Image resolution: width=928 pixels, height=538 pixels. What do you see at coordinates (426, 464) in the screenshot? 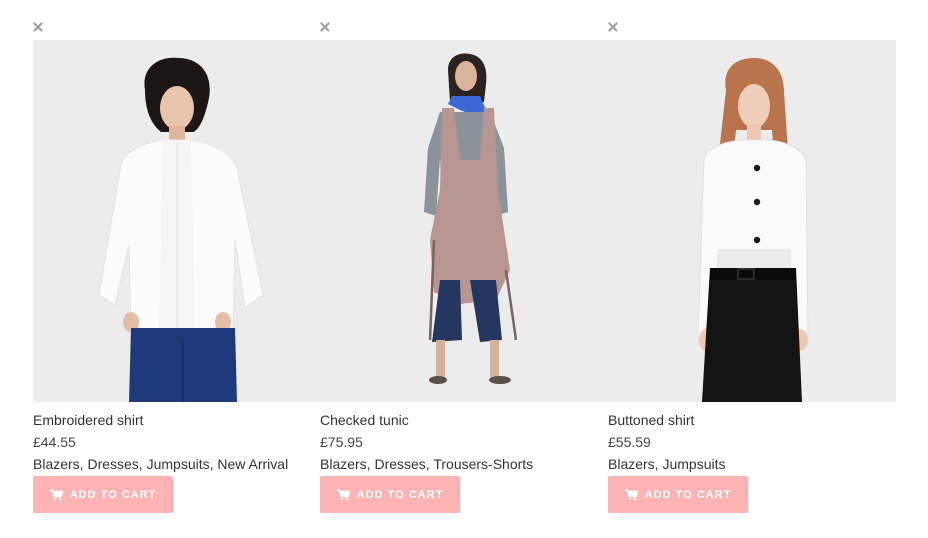
I see `product-categories: Blazers, Dresses, Trousers-Shorts` at bounding box center [426, 464].